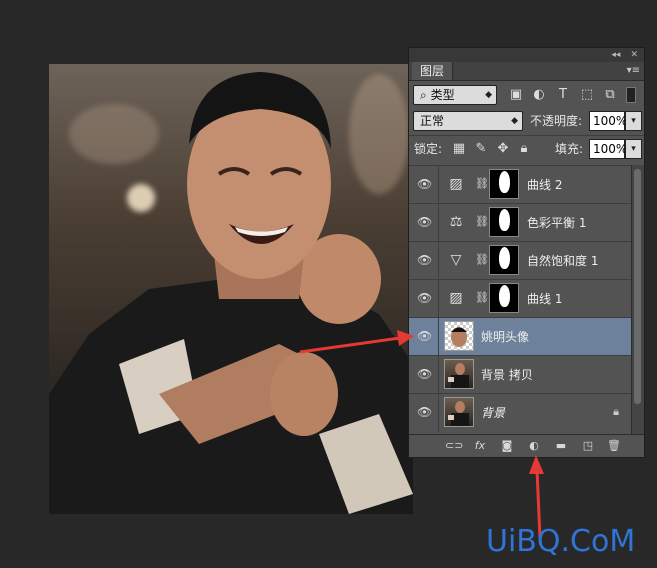  I want to click on add-mask-icon: ◙, so click(507, 446).